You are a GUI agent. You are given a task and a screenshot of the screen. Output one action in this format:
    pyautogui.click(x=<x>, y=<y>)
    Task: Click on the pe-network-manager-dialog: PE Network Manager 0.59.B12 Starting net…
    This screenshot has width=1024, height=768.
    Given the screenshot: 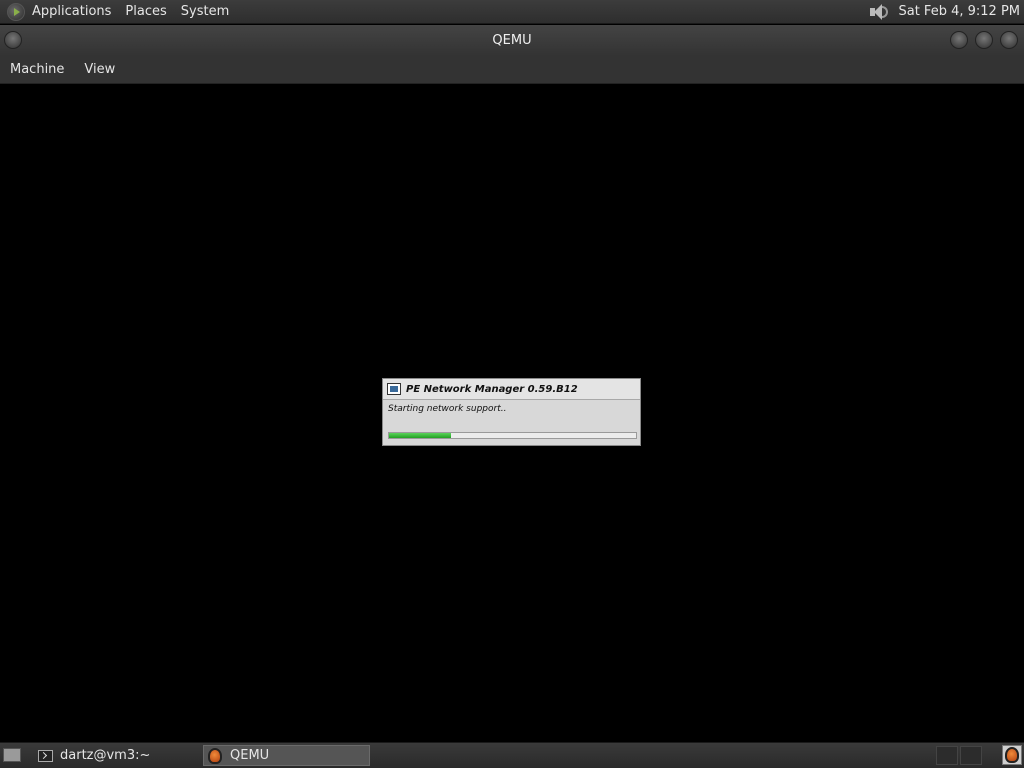 What is the action you would take?
    pyautogui.click(x=511, y=412)
    